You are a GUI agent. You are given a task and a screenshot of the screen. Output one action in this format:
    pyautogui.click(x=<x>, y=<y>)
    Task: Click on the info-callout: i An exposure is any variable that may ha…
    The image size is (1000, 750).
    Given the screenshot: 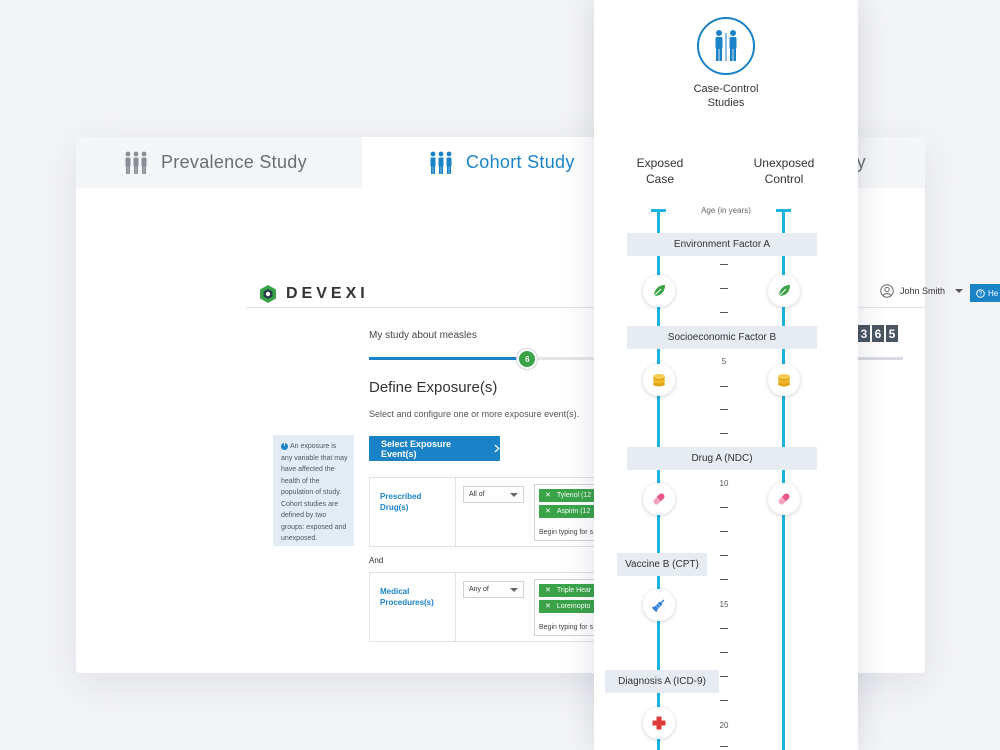 What is the action you would take?
    pyautogui.click(x=313, y=490)
    